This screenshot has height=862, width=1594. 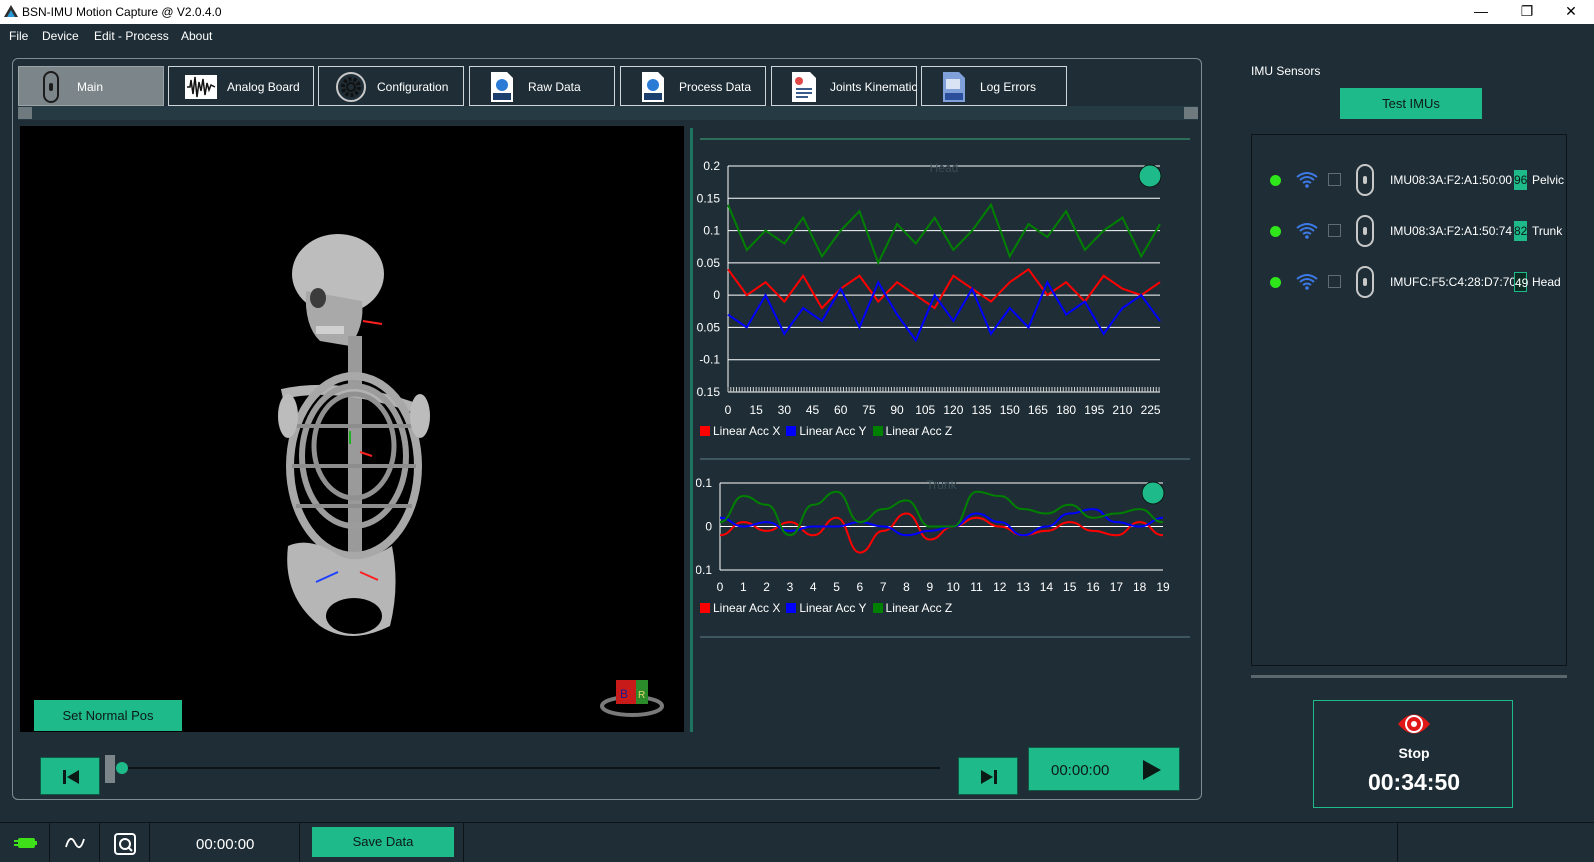 What do you see at coordinates (1080, 770) in the screenshot?
I see `playback-time: 00:00:00` at bounding box center [1080, 770].